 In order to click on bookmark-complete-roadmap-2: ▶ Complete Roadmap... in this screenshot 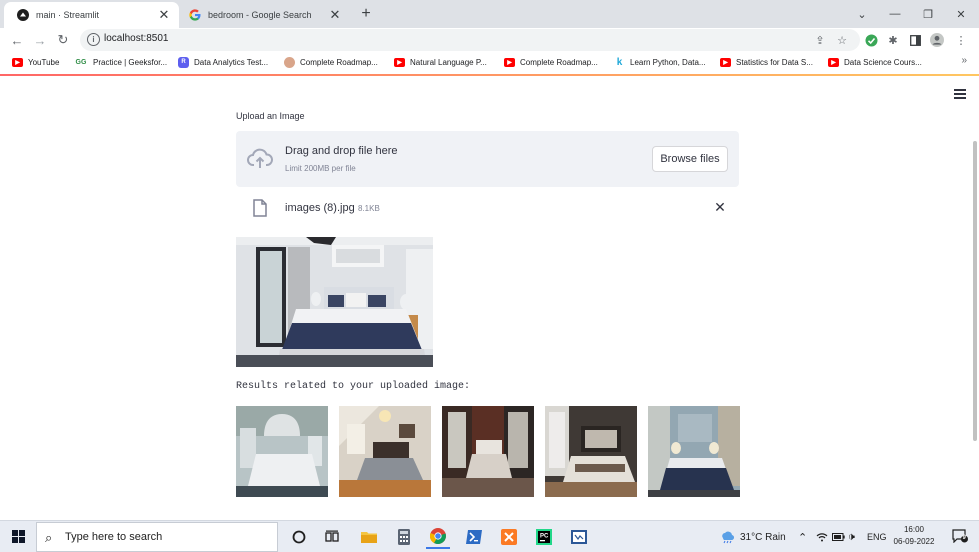, I will do `click(551, 62)`.